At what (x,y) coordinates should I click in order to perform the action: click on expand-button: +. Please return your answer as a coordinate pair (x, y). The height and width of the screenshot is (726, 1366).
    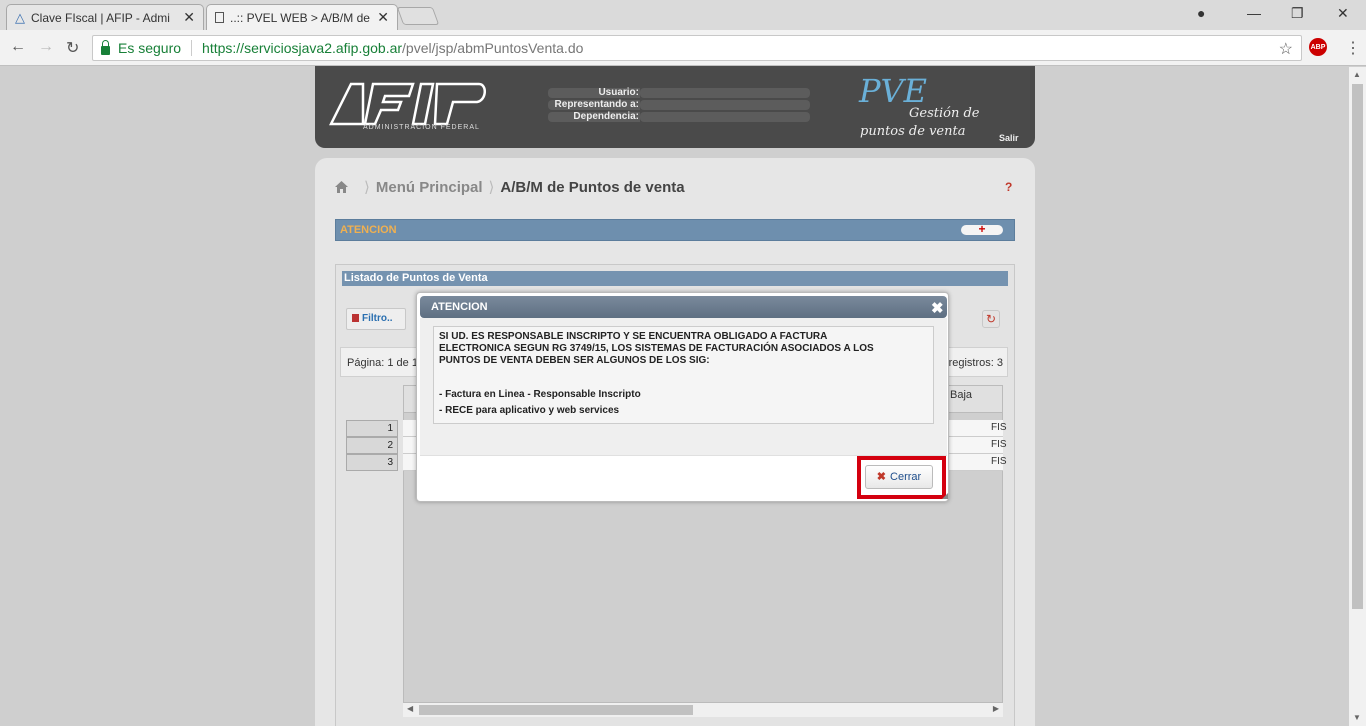
    Looking at the image, I should click on (982, 229).